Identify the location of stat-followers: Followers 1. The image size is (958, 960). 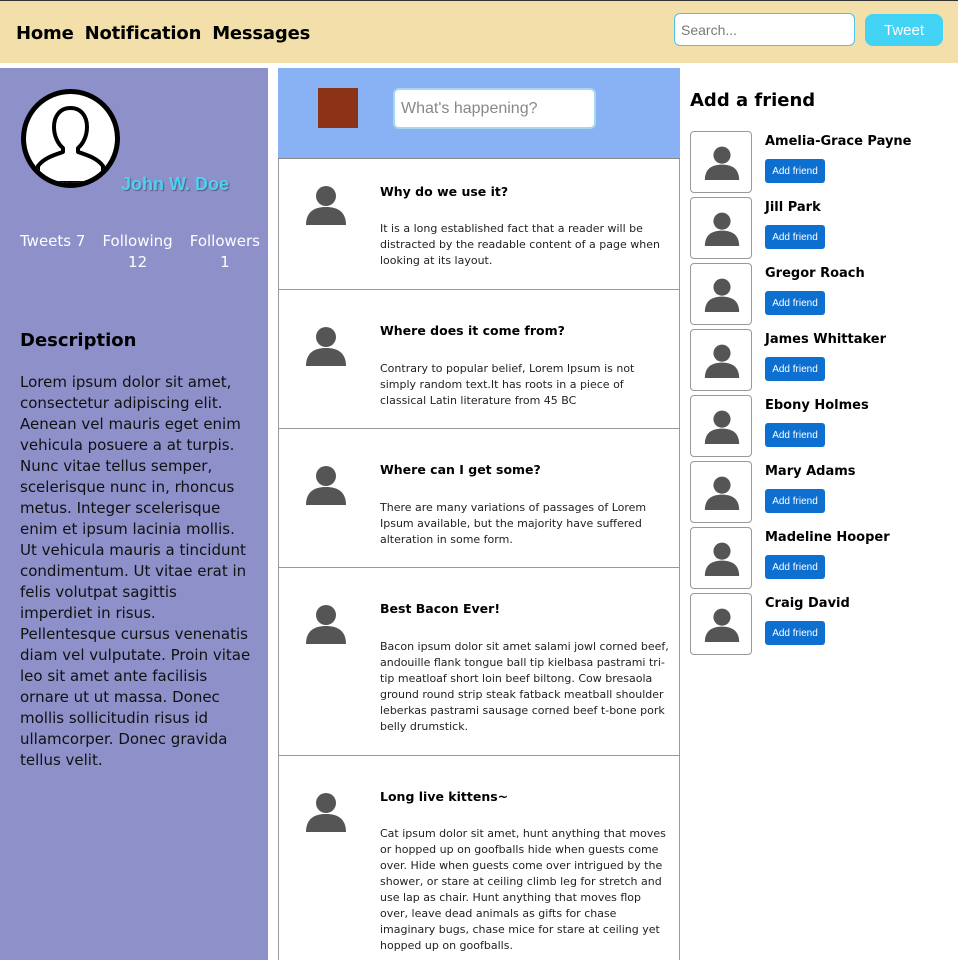
(225, 252).